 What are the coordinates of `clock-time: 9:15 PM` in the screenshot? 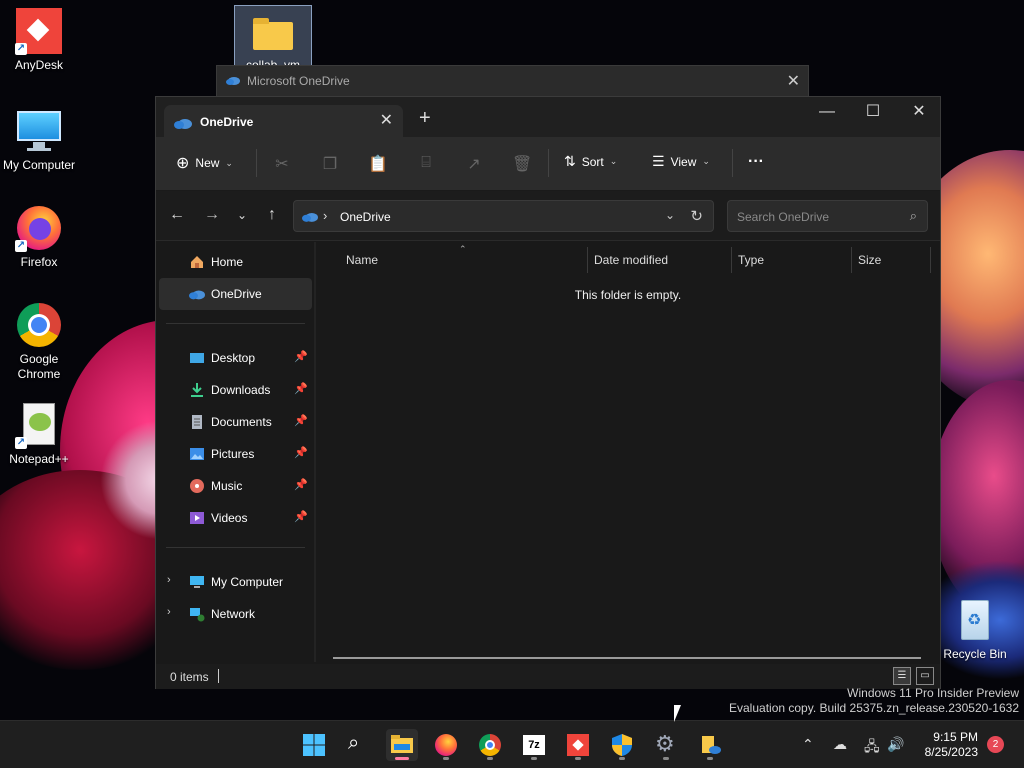 It's located at (955, 737).